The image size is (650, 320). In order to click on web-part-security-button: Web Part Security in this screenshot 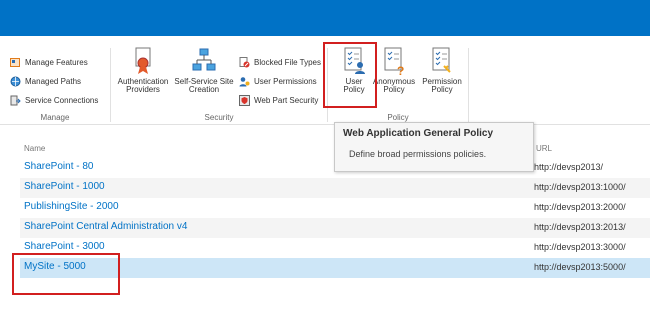, I will do `click(278, 100)`.